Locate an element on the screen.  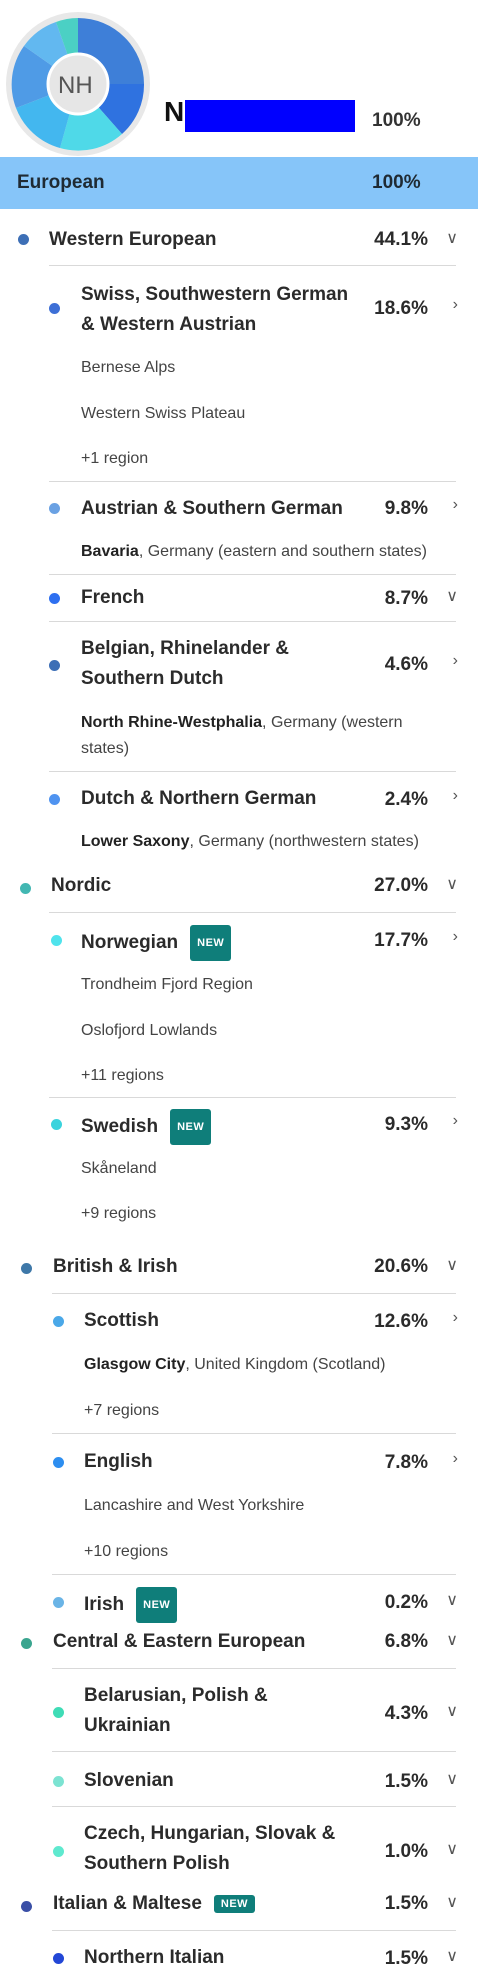
subregion-rest: , Germany (northwestern states) is located at coordinates (304, 841).